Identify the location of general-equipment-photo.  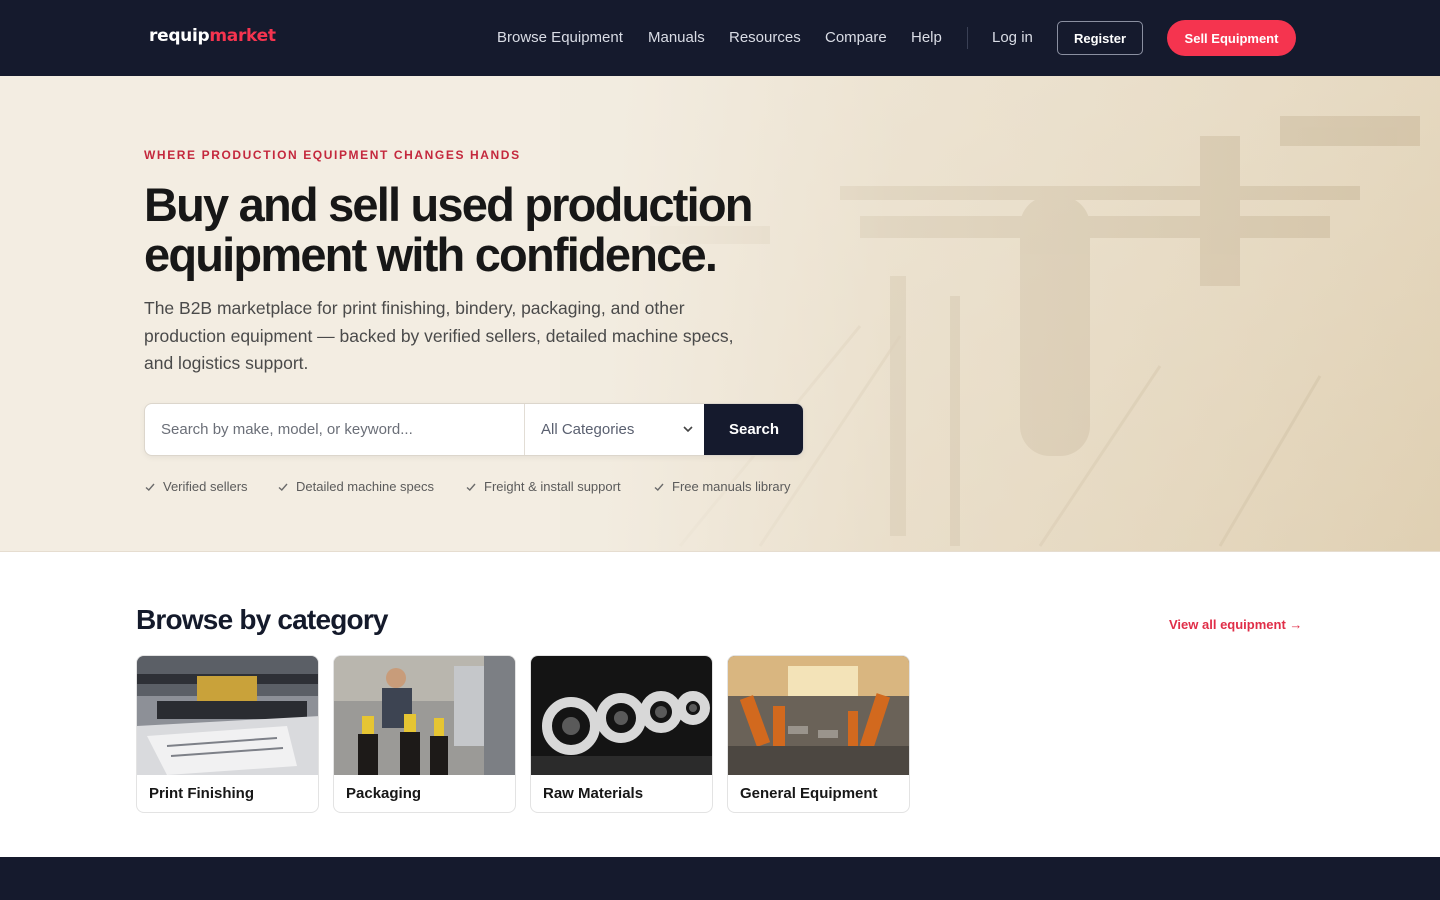
(818, 715).